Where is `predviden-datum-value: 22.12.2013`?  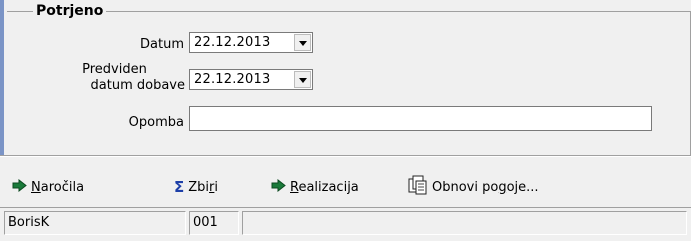
predviden-datum-value: 22.12.2013 is located at coordinates (232, 79).